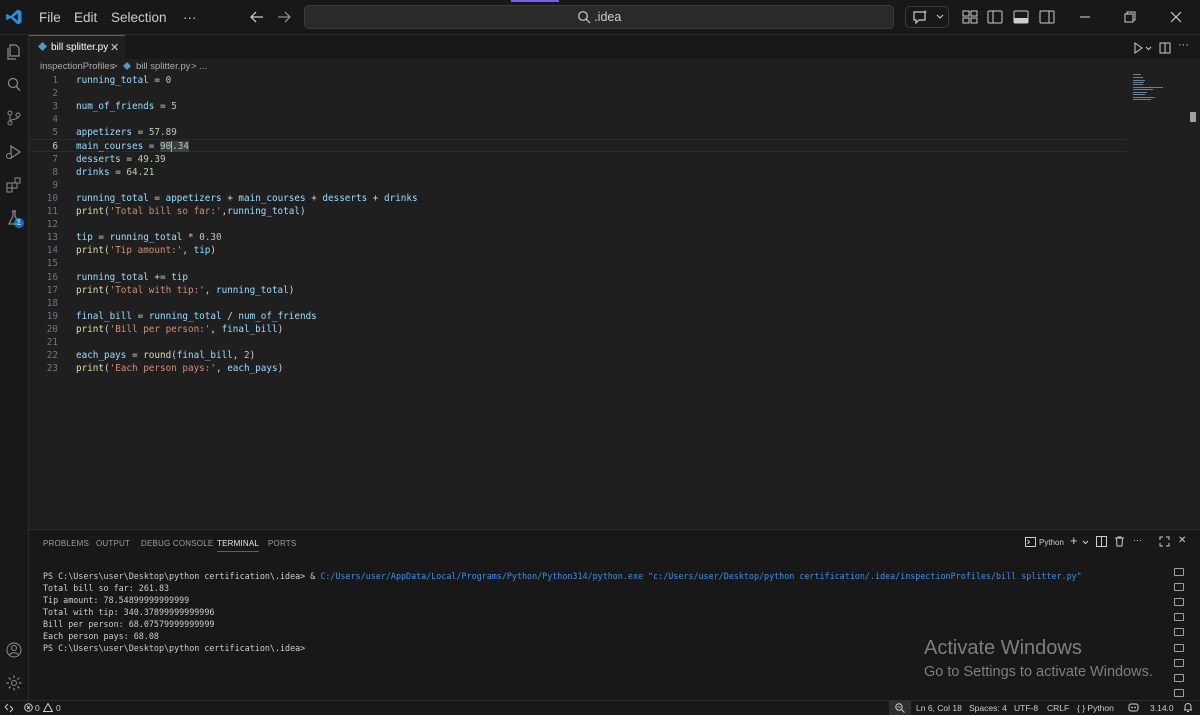 The image size is (1200, 715). What do you see at coordinates (1165, 48) in the screenshot?
I see `split-editor-icon` at bounding box center [1165, 48].